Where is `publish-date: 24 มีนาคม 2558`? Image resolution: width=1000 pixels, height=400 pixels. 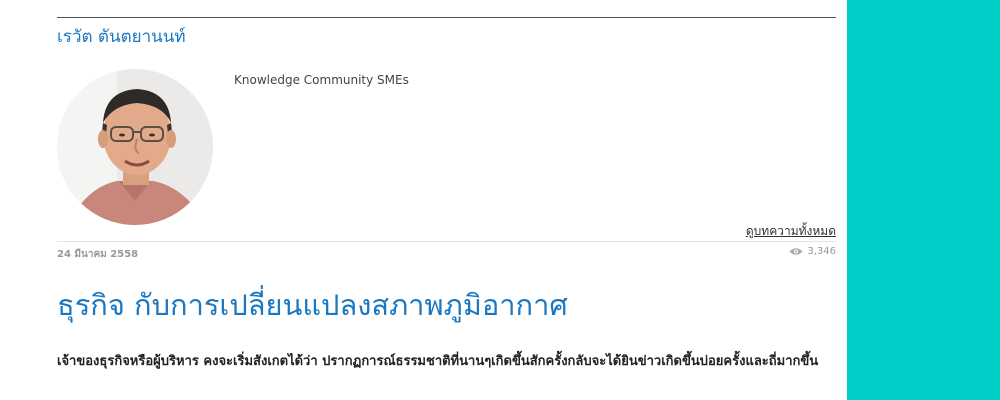 publish-date: 24 มีนาคม 2558 is located at coordinates (98, 254).